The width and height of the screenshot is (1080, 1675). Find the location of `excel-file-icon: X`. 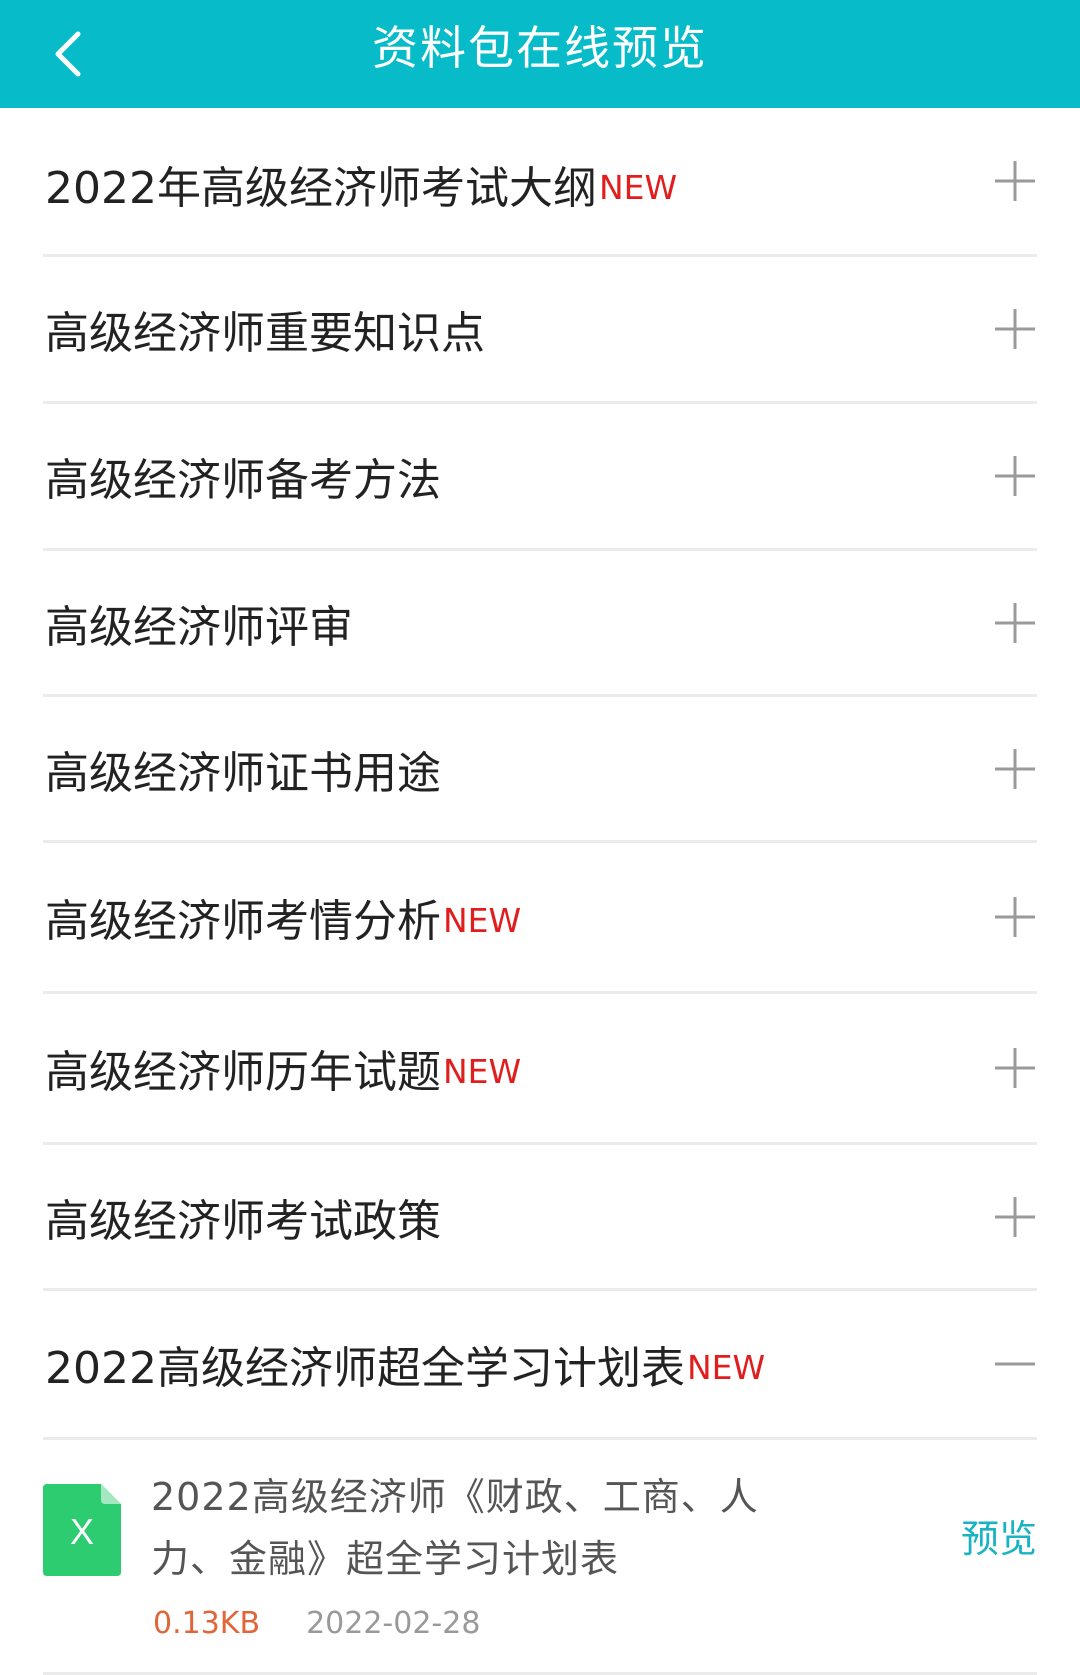

excel-file-icon: X is located at coordinates (82, 1530).